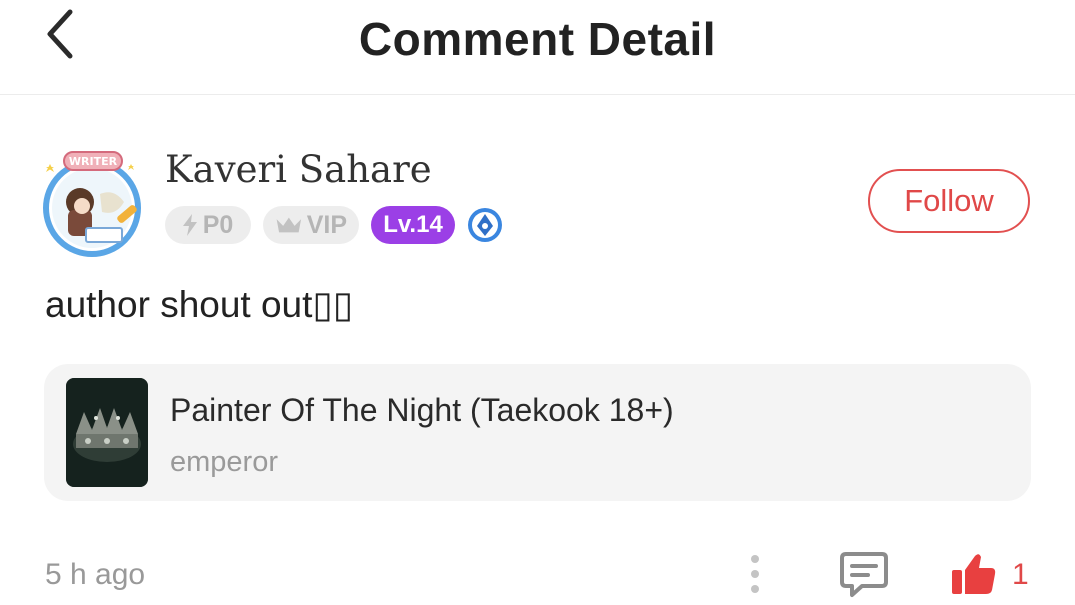 The width and height of the screenshot is (1075, 605). I want to click on vip-badge-label: VIP, so click(326, 224).